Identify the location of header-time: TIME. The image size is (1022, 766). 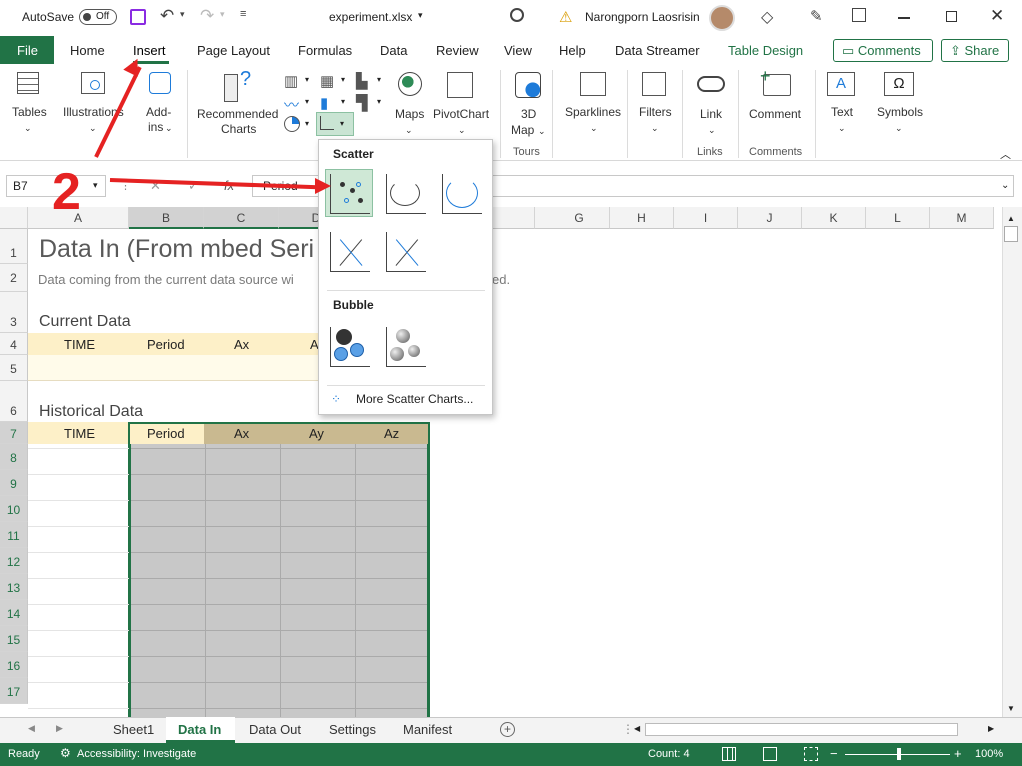
(79, 344).